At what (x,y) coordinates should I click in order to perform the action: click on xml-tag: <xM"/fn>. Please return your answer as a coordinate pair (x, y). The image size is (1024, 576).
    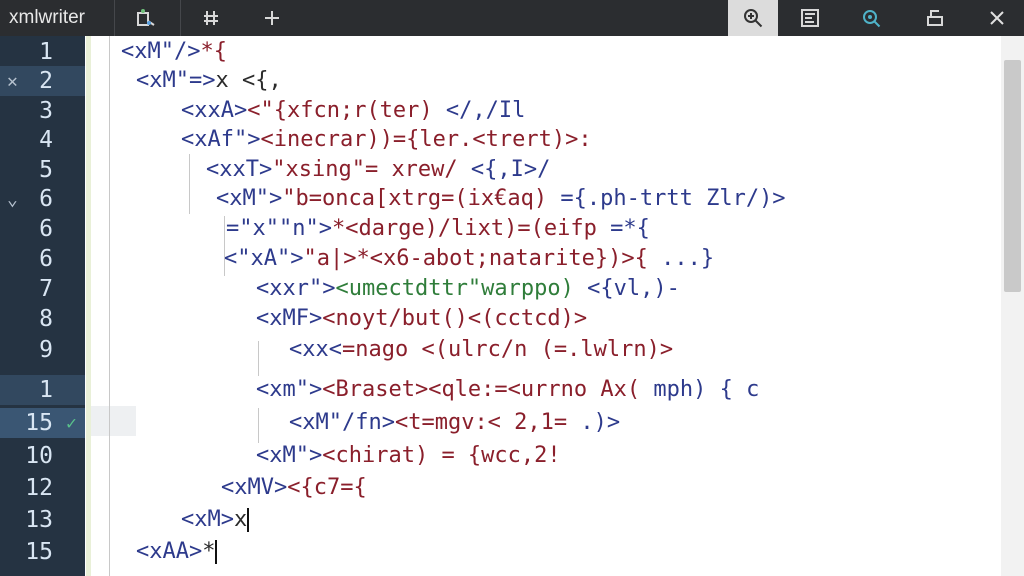
    Looking at the image, I should click on (342, 422).